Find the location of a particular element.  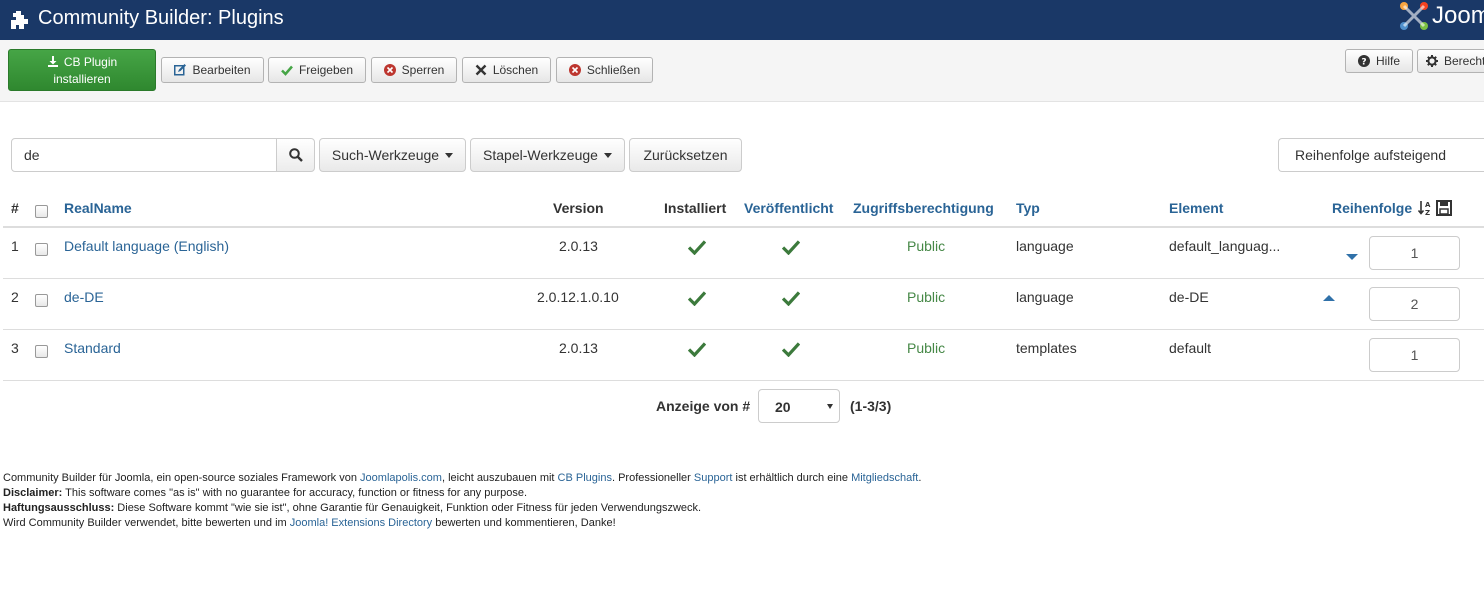

search-button is located at coordinates (295, 155).